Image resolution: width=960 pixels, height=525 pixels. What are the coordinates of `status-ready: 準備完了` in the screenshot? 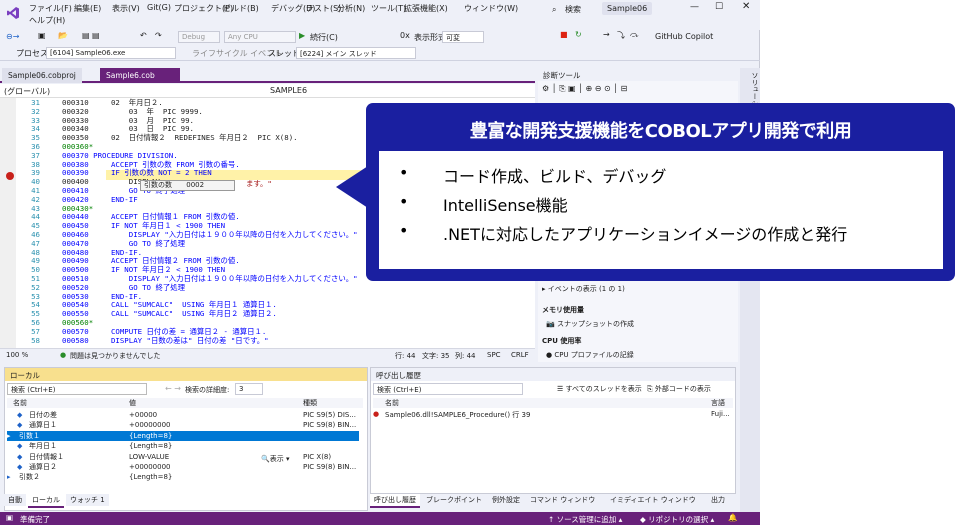 It's located at (35, 519).